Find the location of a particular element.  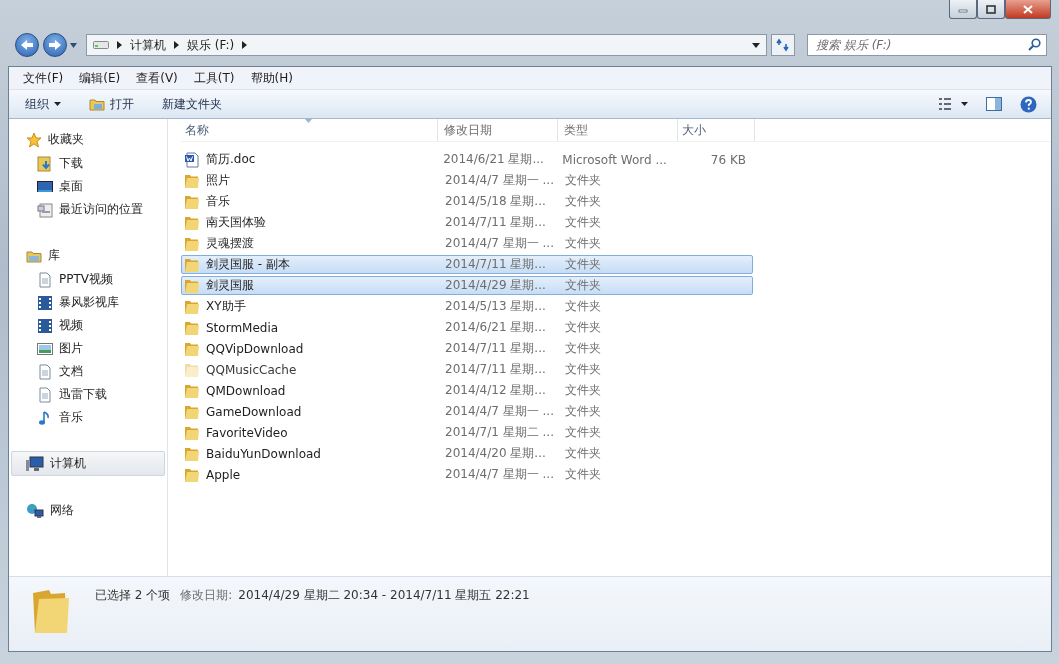

left-arrow-icon is located at coordinates (27, 45).